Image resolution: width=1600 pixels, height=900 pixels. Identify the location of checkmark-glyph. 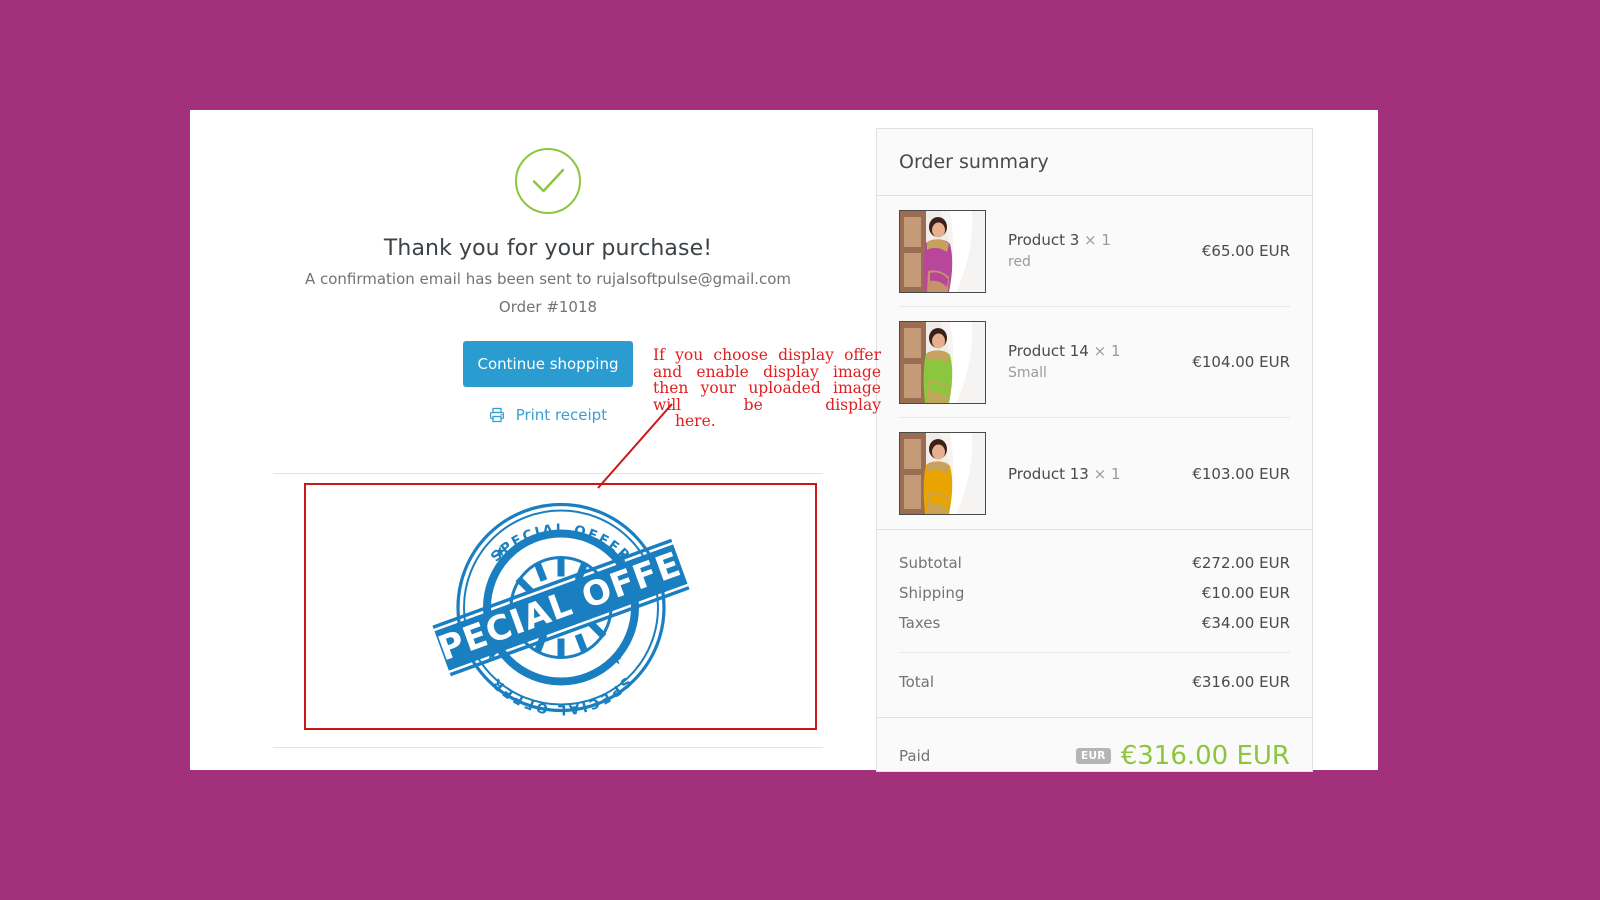
(548, 180).